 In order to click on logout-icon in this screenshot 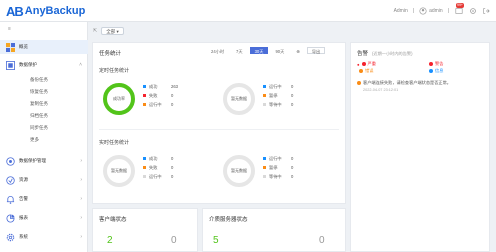, I will do `click(486, 11)`.